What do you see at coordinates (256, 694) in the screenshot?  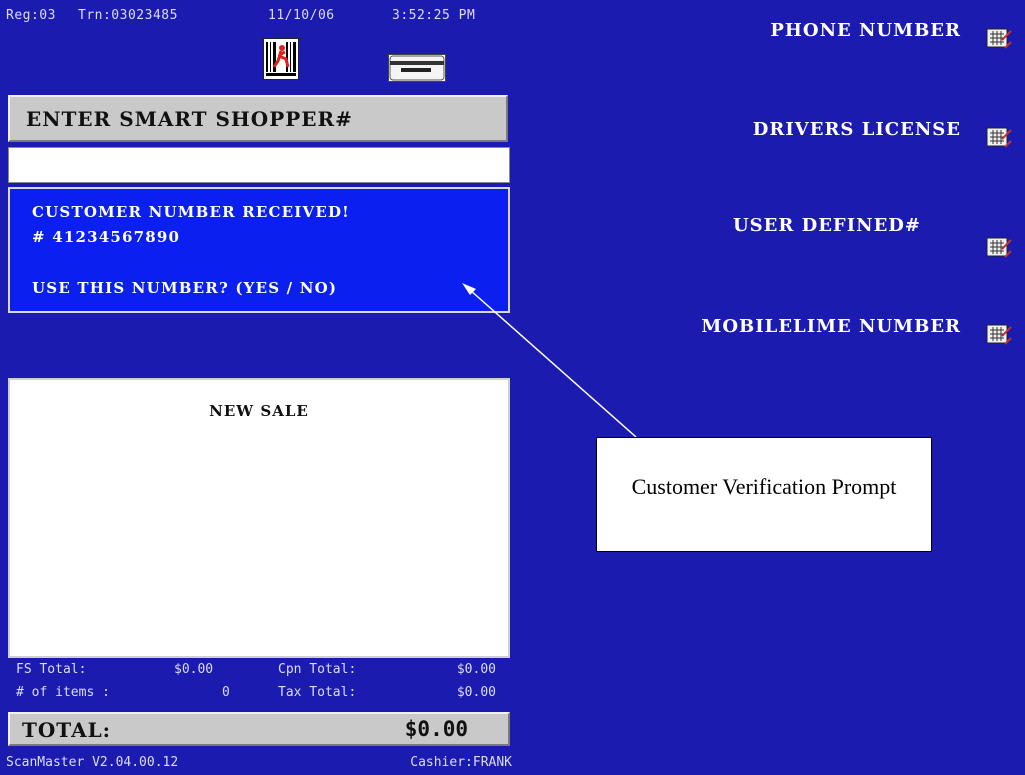 I see `totals-row-2: # of items : 0 Tax Total: $0.00` at bounding box center [256, 694].